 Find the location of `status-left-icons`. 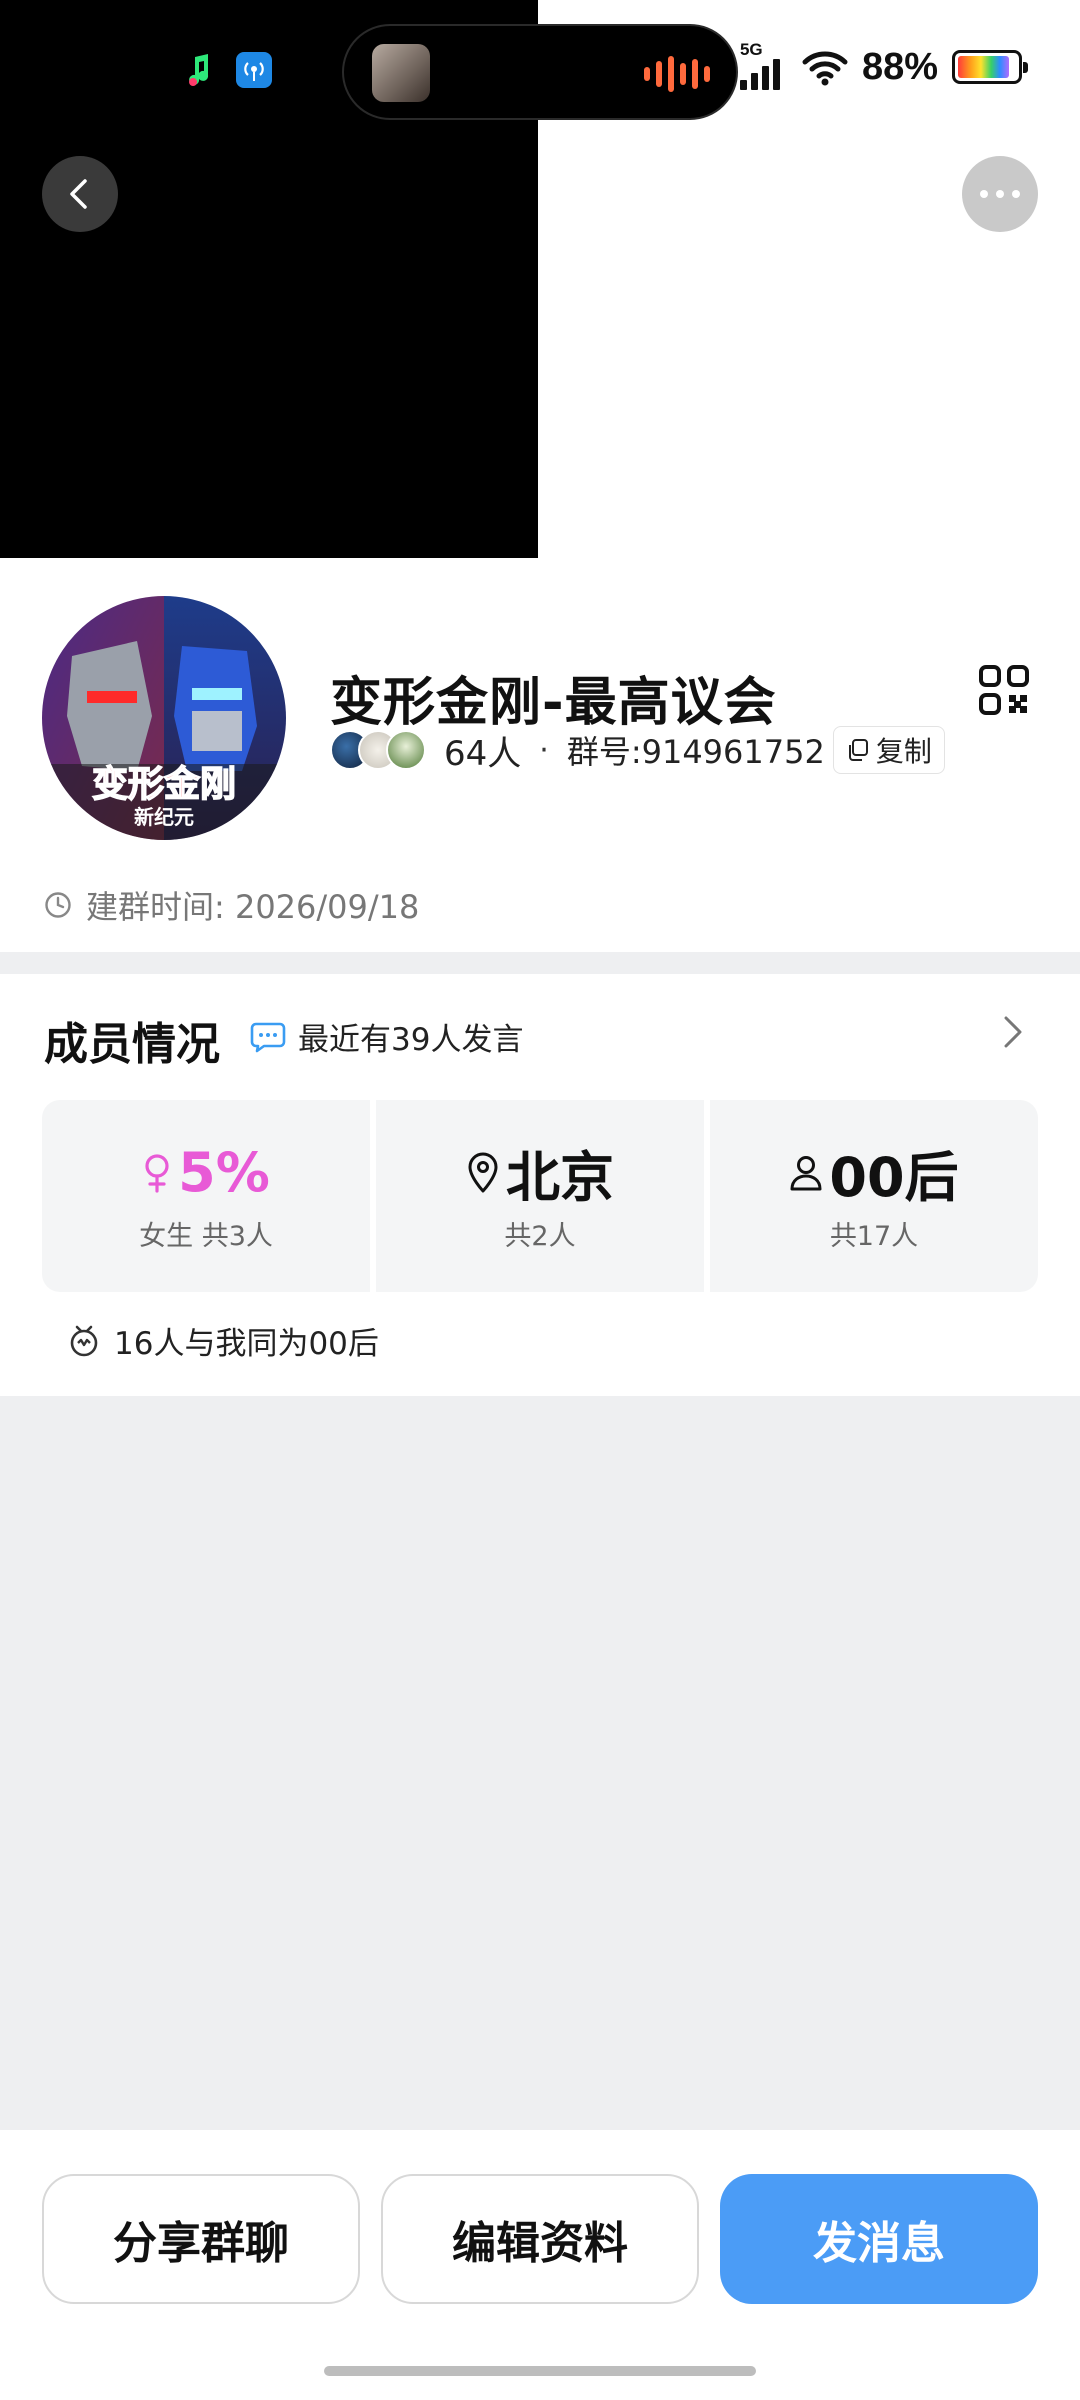

status-left-icons is located at coordinates (228, 70).